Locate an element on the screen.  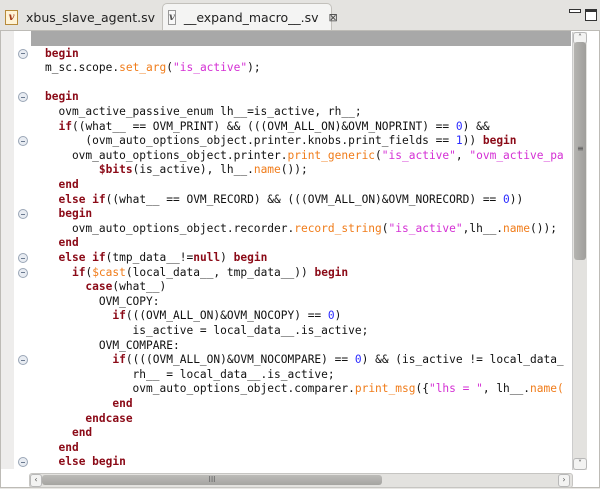
number-literal: 1 is located at coordinates (459, 141).